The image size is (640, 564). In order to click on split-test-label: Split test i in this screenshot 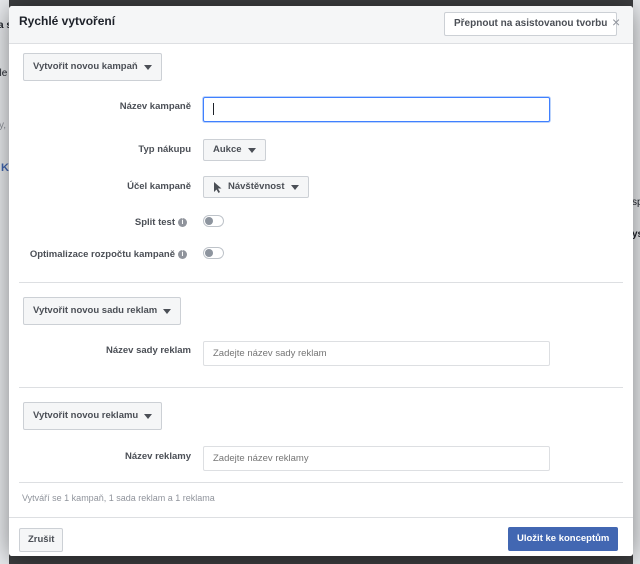, I will do `click(138, 222)`.